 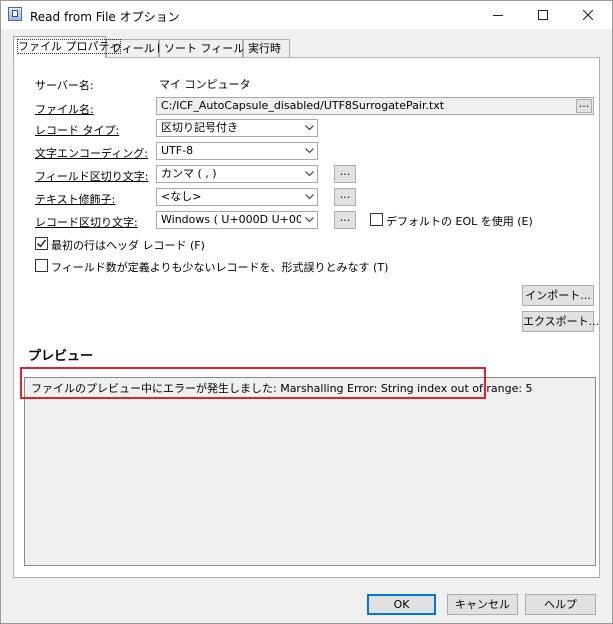 I want to click on close-icon, so click(x=587, y=15).